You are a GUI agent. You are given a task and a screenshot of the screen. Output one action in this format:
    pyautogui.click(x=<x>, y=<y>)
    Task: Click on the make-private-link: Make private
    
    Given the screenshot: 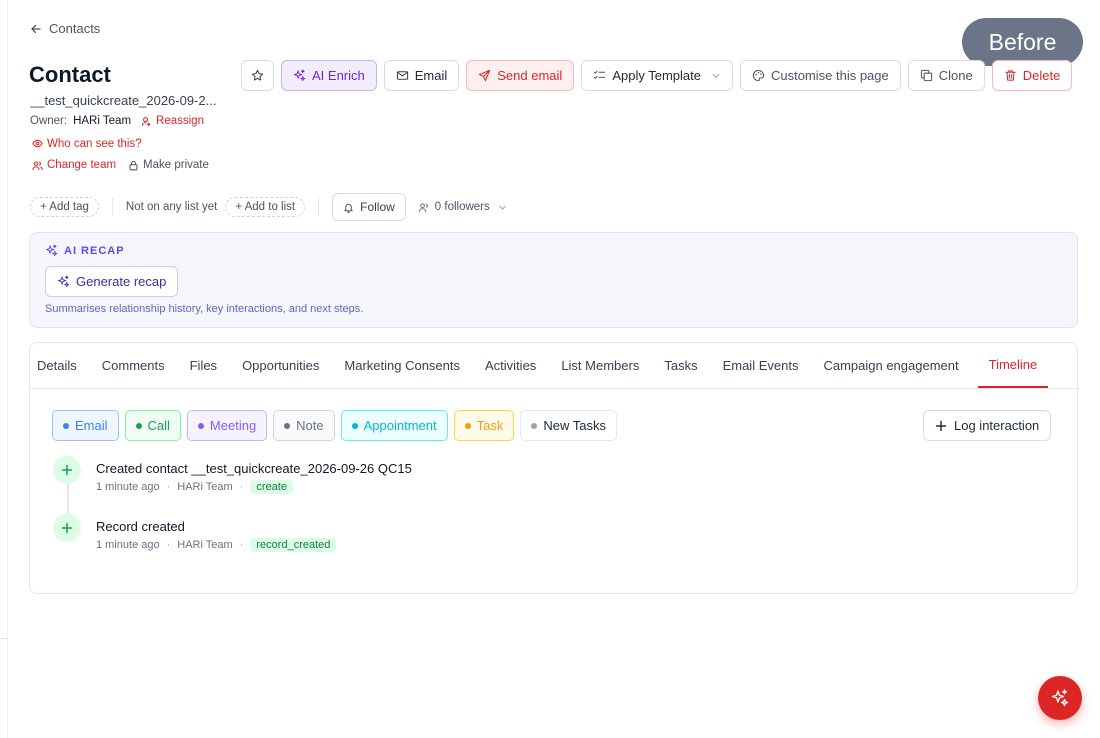 What is the action you would take?
    pyautogui.click(x=168, y=165)
    